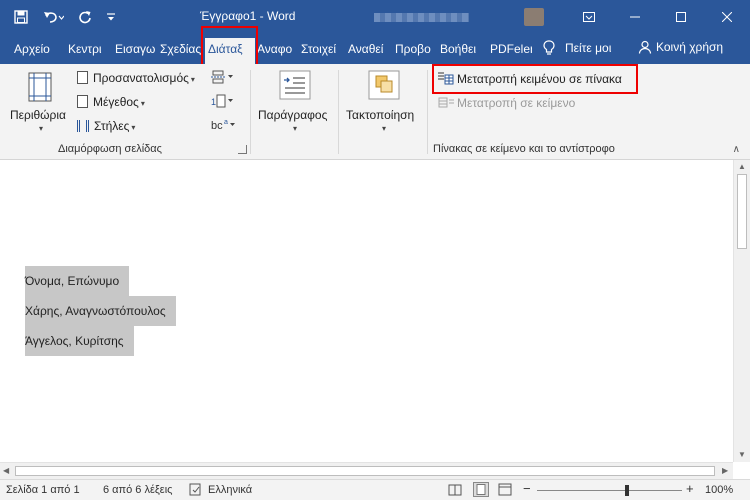 This screenshot has width=750, height=500. I want to click on horizontal-scrollbar: ◀ ▶, so click(366, 470).